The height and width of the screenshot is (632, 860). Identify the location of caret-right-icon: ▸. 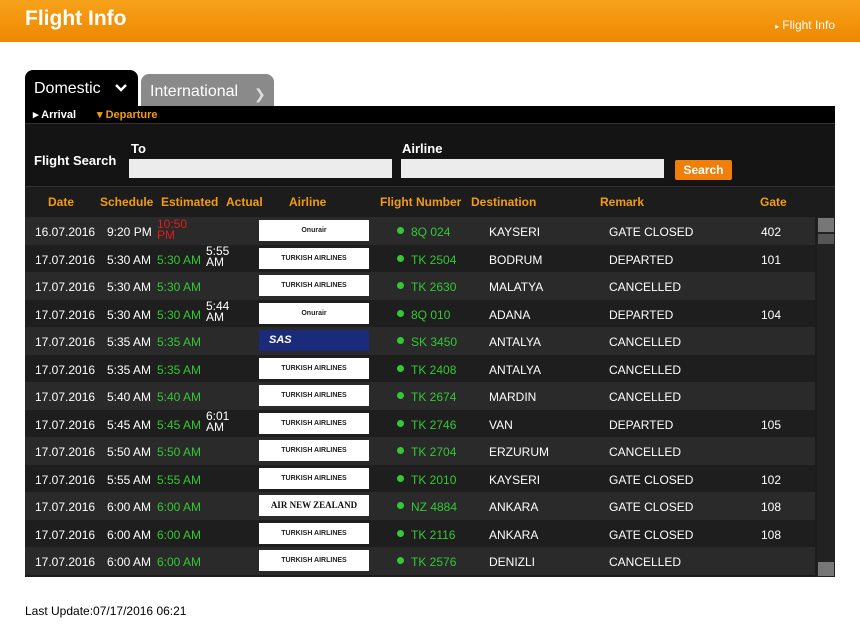
(777, 26).